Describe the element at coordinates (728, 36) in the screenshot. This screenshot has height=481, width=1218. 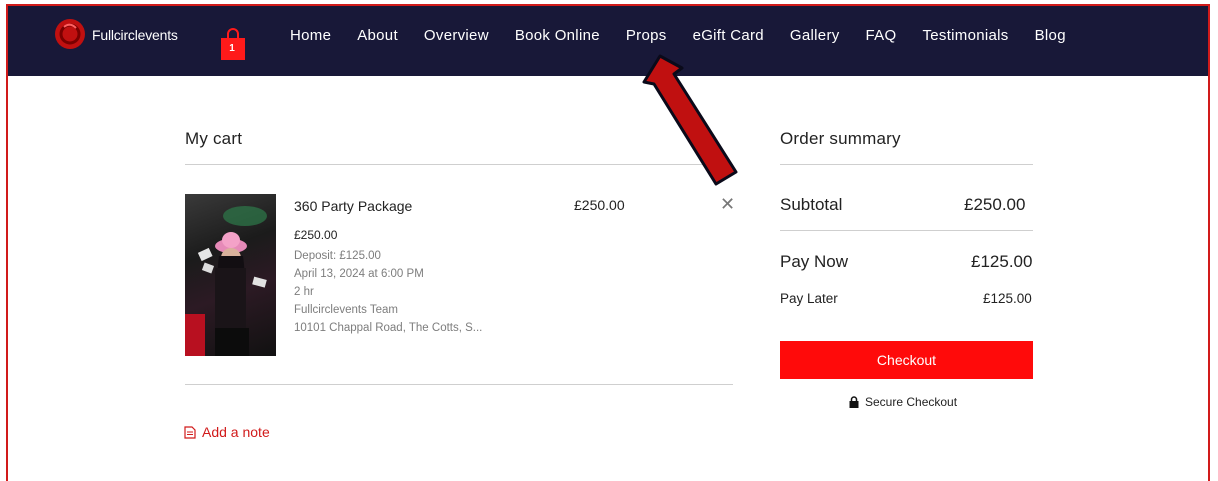
I see `nav-egift-card: eGift Card` at that location.